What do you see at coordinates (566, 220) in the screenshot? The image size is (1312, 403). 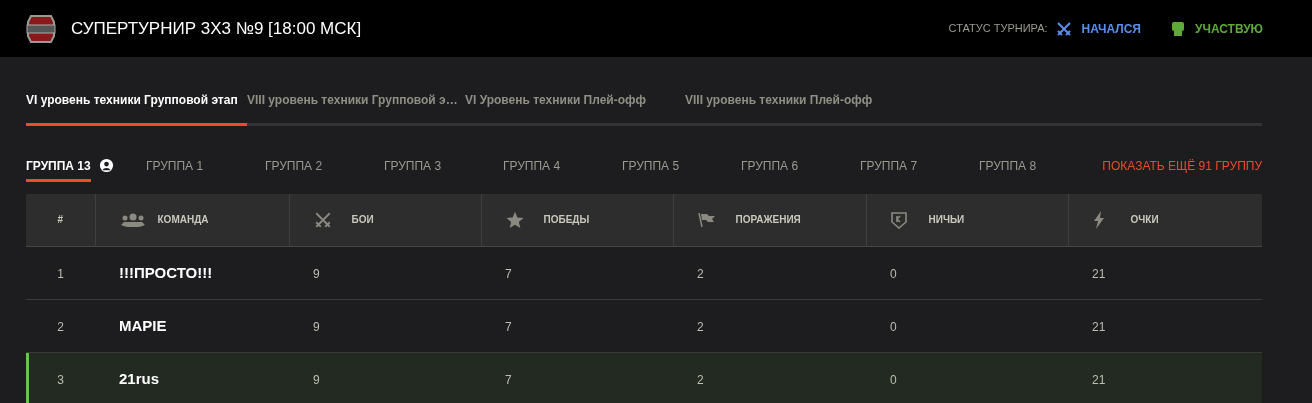 I see `column-header: ПОБЕДЫ` at bounding box center [566, 220].